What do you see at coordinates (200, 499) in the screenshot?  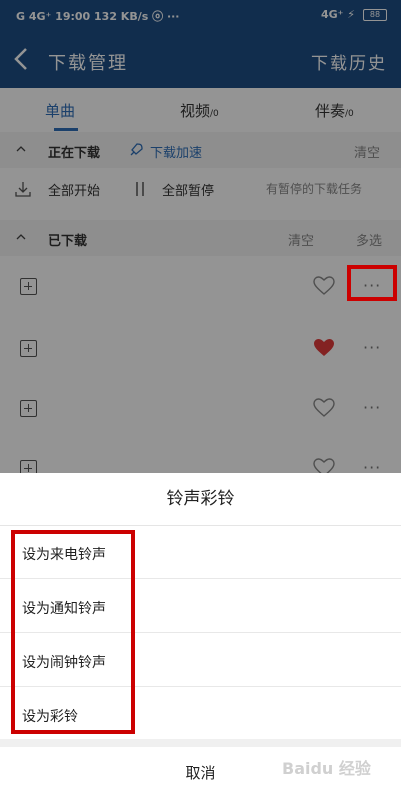 I see `sheet-title: 铃声彩铃` at bounding box center [200, 499].